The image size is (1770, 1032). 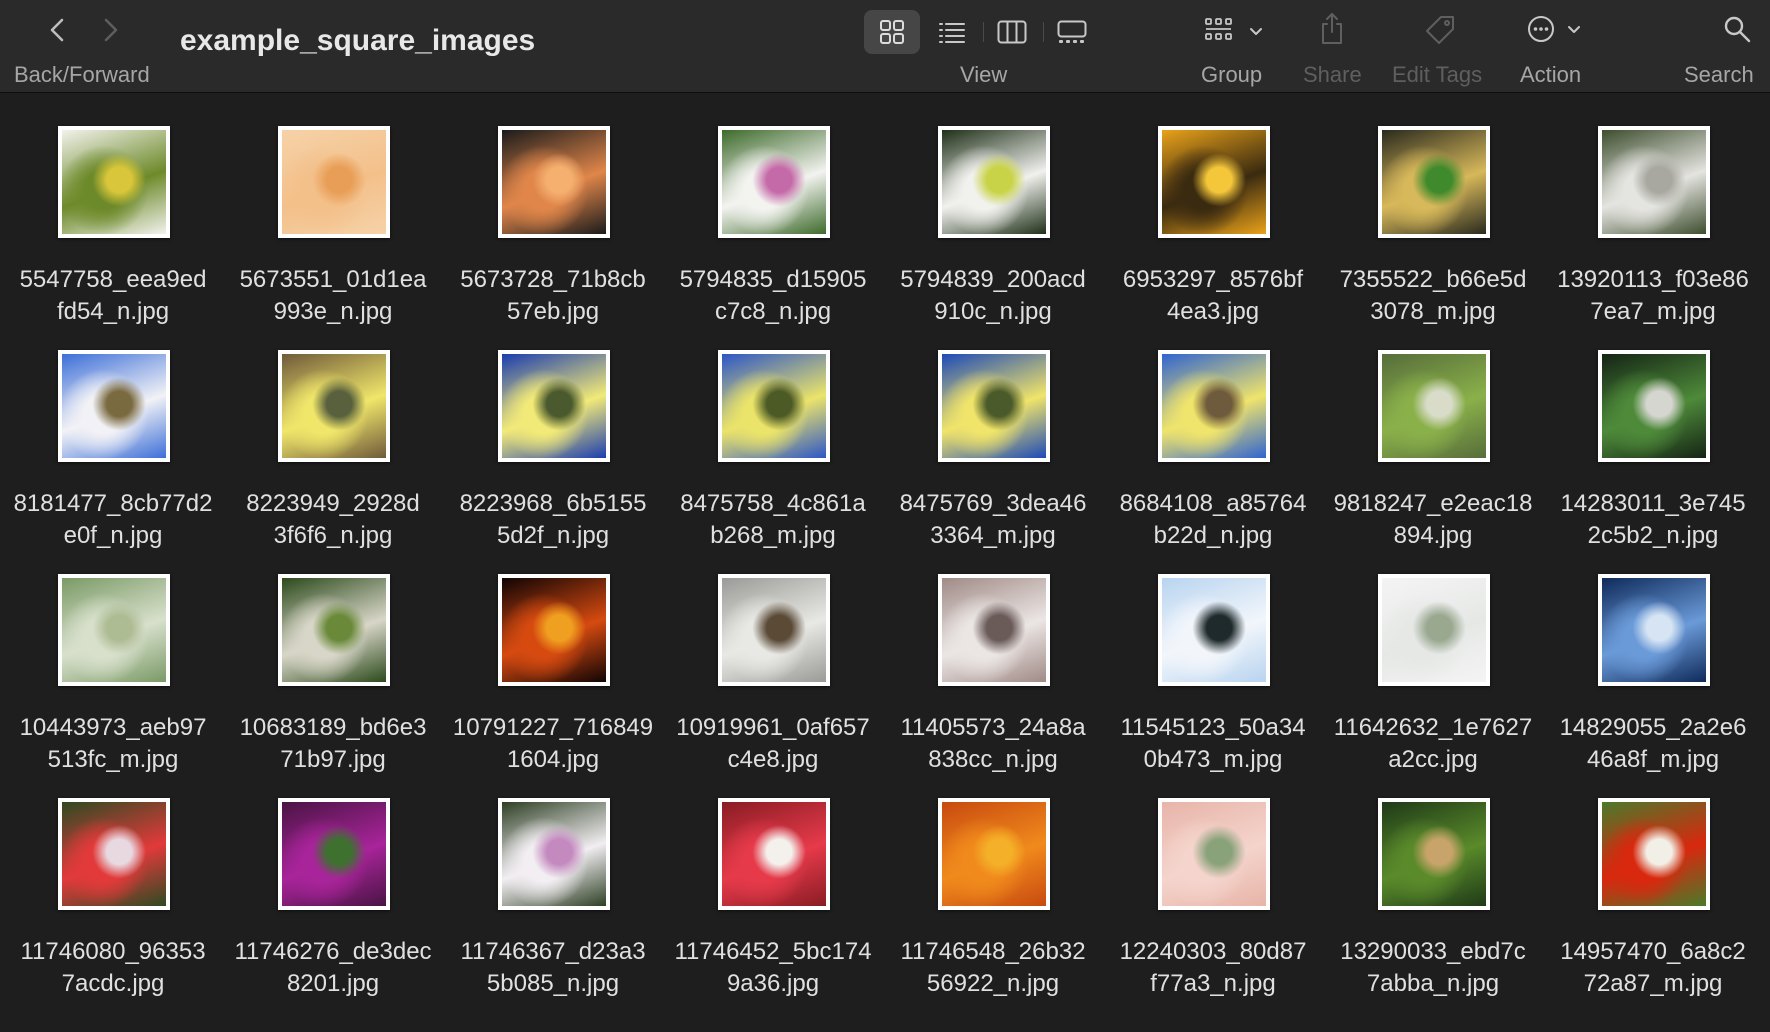 I want to click on icon-view-button, so click(x=892, y=32).